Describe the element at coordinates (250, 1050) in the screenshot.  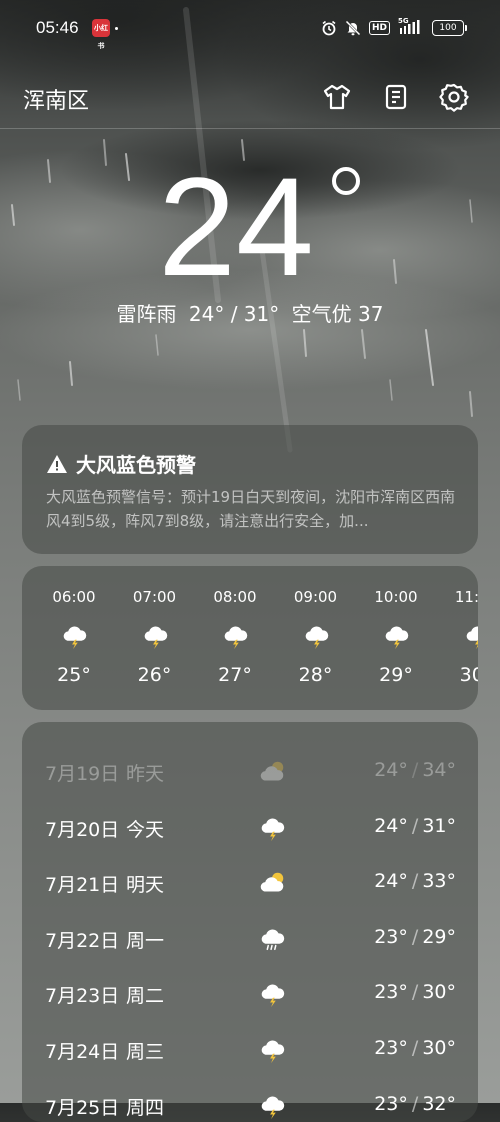
I see `daily-row: 7月24日 周三 23°/30°` at that location.